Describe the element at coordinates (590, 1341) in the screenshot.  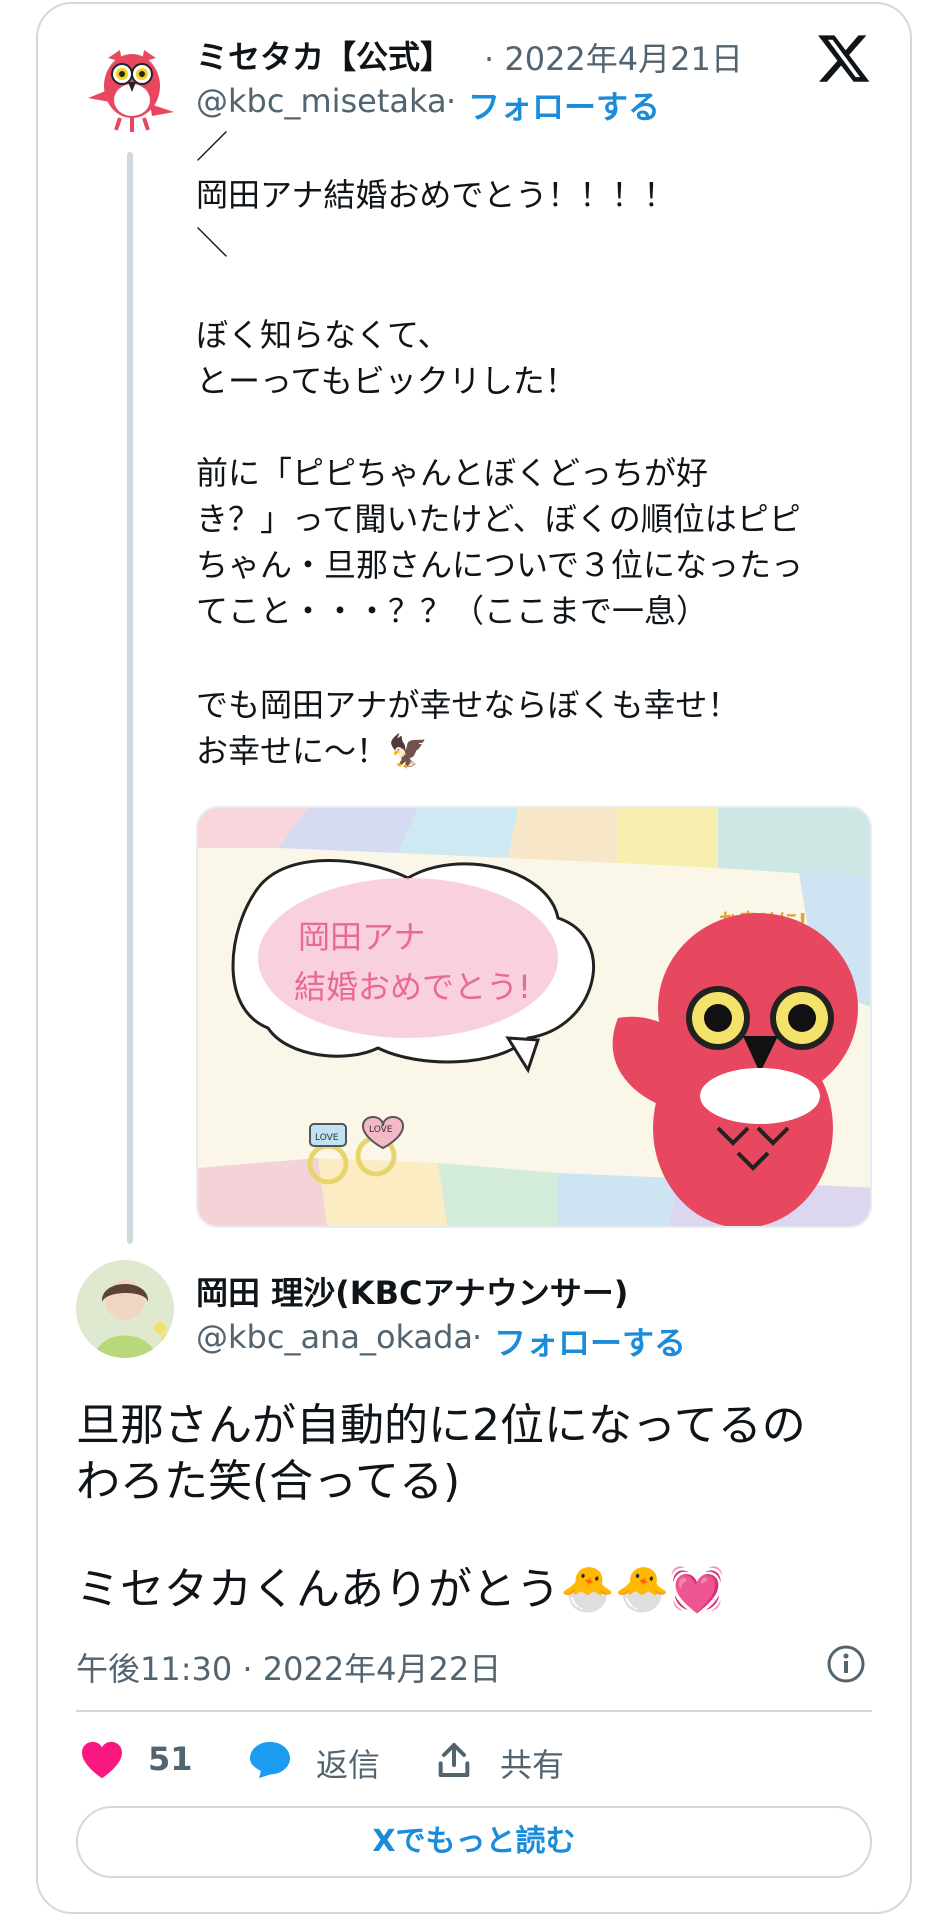
I see `reply-follow-button: フォローする` at that location.